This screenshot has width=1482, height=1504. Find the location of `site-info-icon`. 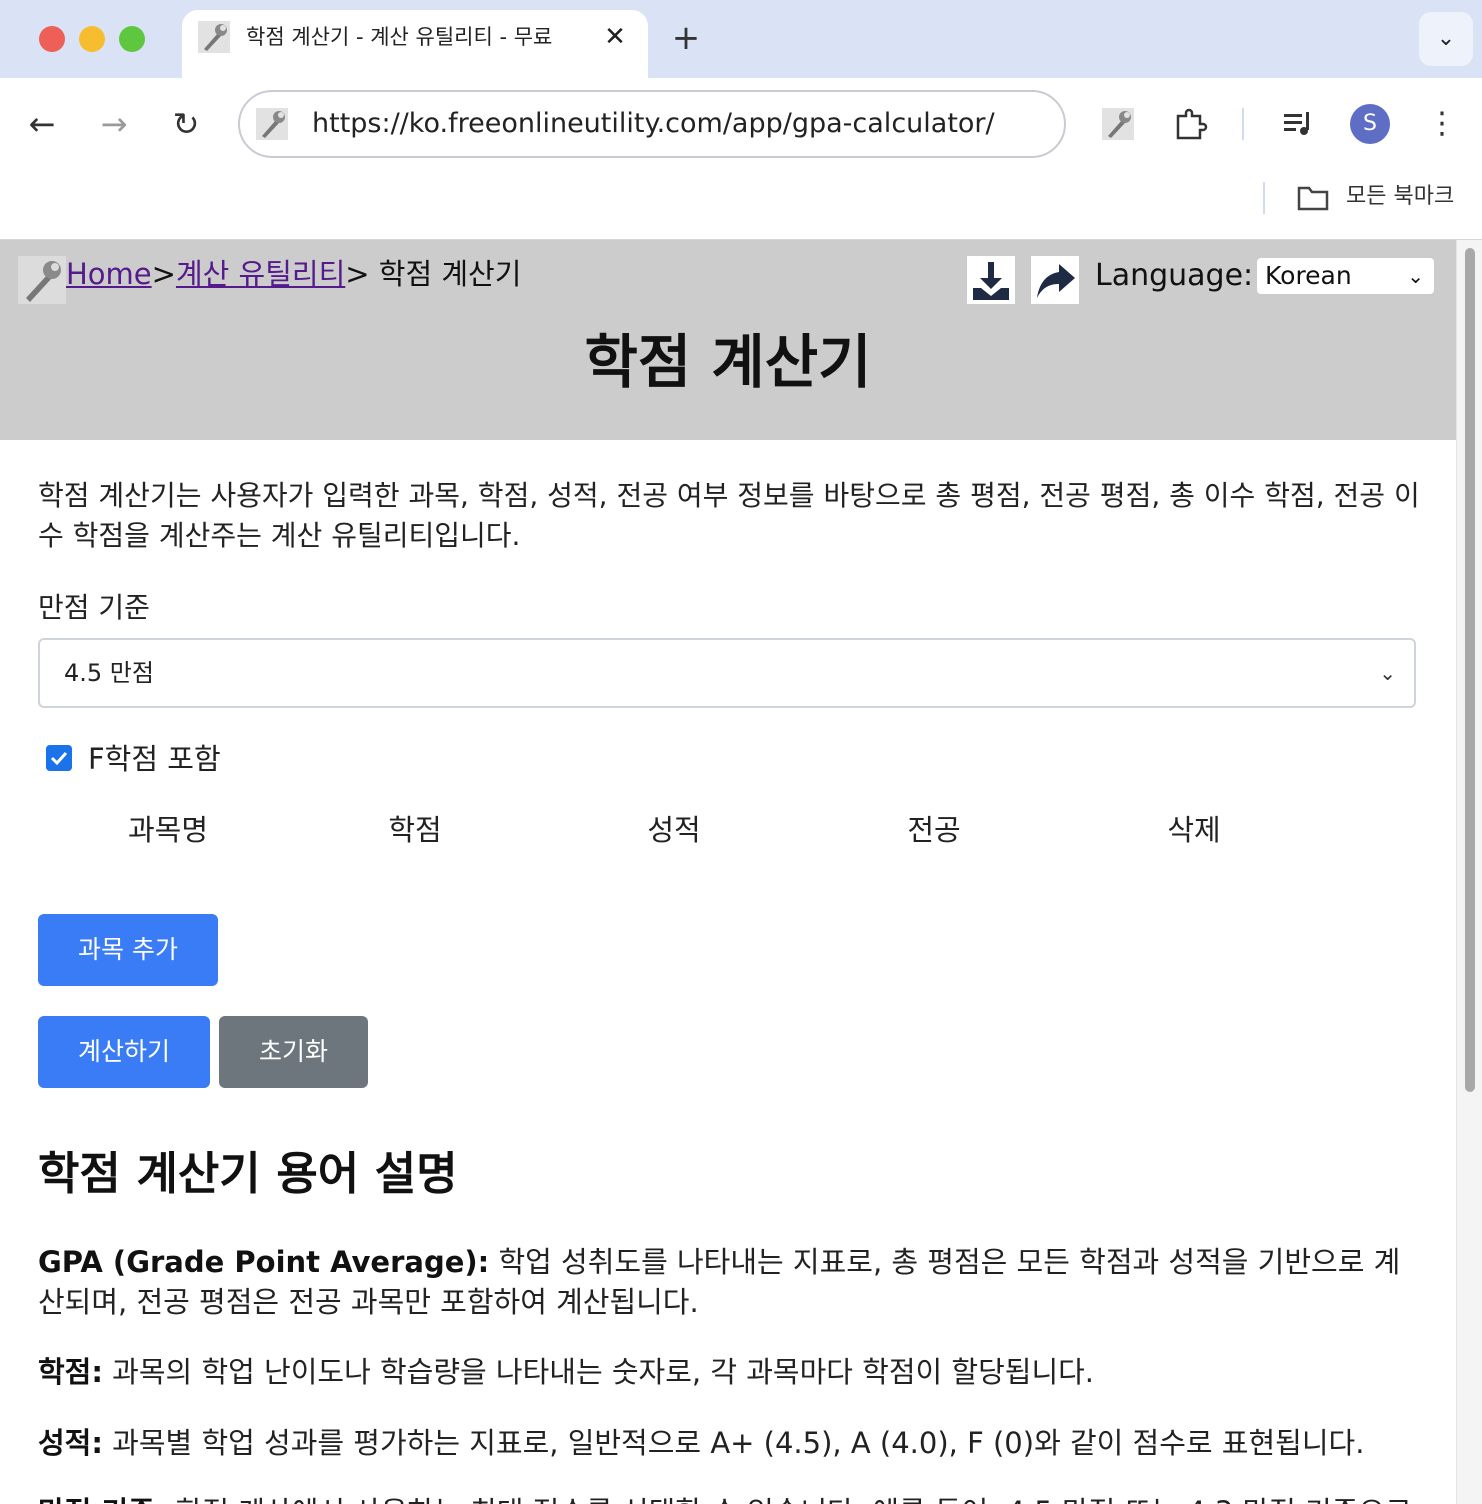

site-info-icon is located at coordinates (272, 124).